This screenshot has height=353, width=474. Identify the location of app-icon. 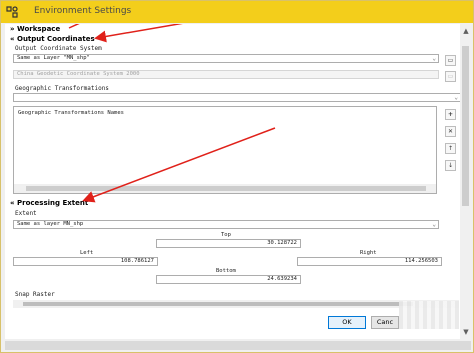
(12, 12).